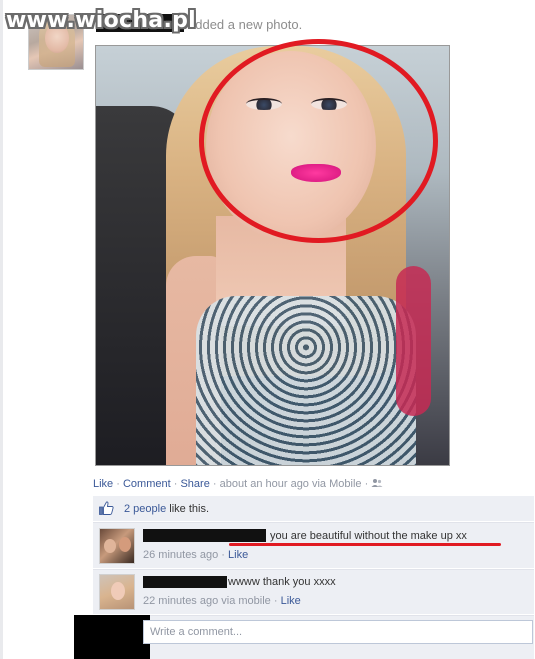 This screenshot has width=535, height=659. What do you see at coordinates (1, 329) in the screenshot?
I see `page-edge` at bounding box center [1, 329].